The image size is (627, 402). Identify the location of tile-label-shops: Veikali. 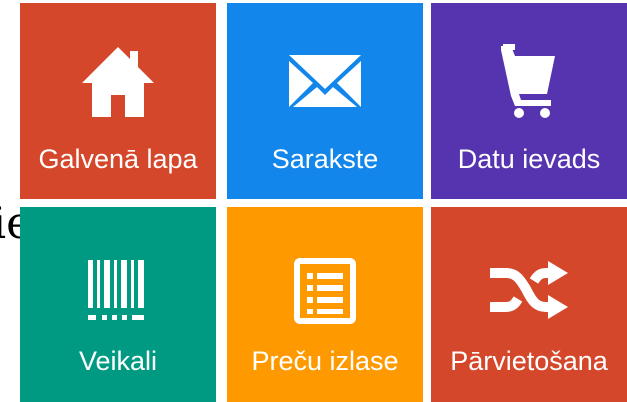
(118, 361).